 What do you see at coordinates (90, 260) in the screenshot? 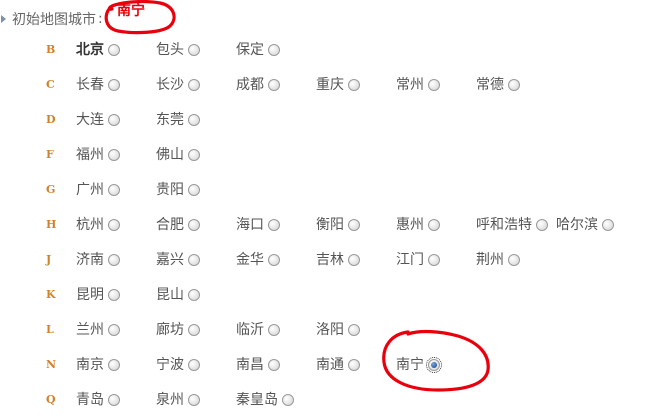
I see `city-name: 济南` at bounding box center [90, 260].